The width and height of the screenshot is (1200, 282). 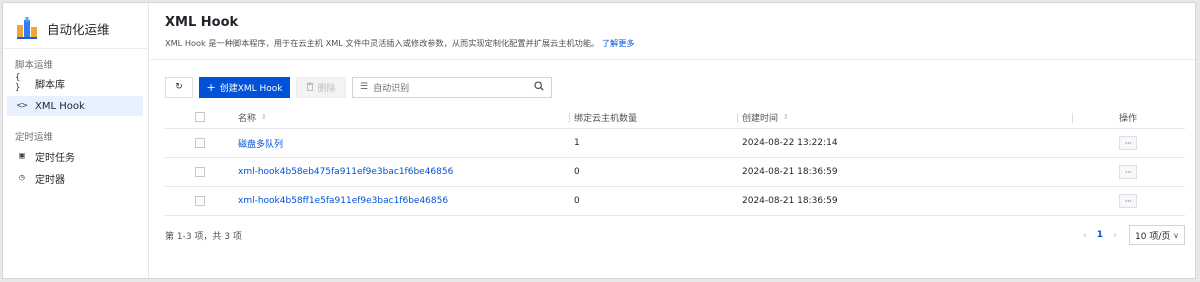 I want to click on app-logo-icon, so click(x=27, y=28).